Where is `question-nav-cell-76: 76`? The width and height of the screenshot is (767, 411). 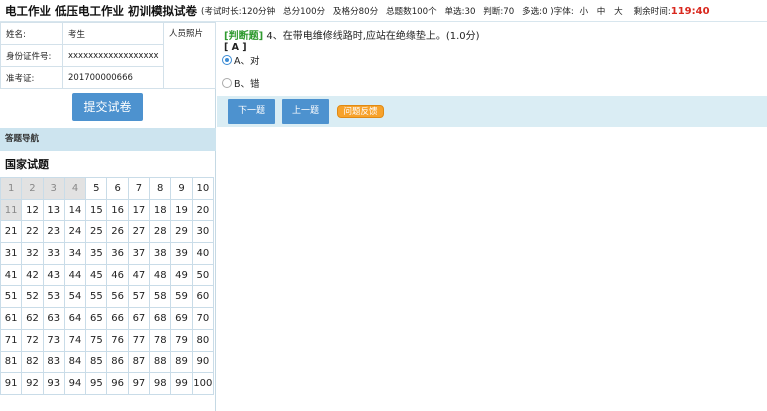 question-nav-cell-76: 76 is located at coordinates (117, 340).